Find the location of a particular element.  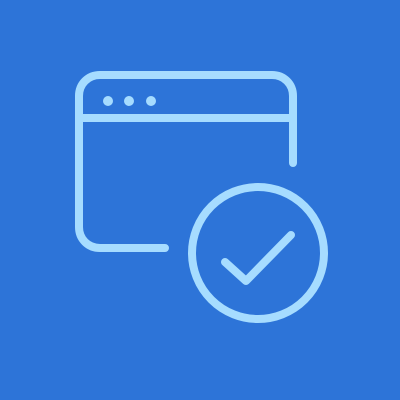

check-circle-icon is located at coordinates (258, 253).